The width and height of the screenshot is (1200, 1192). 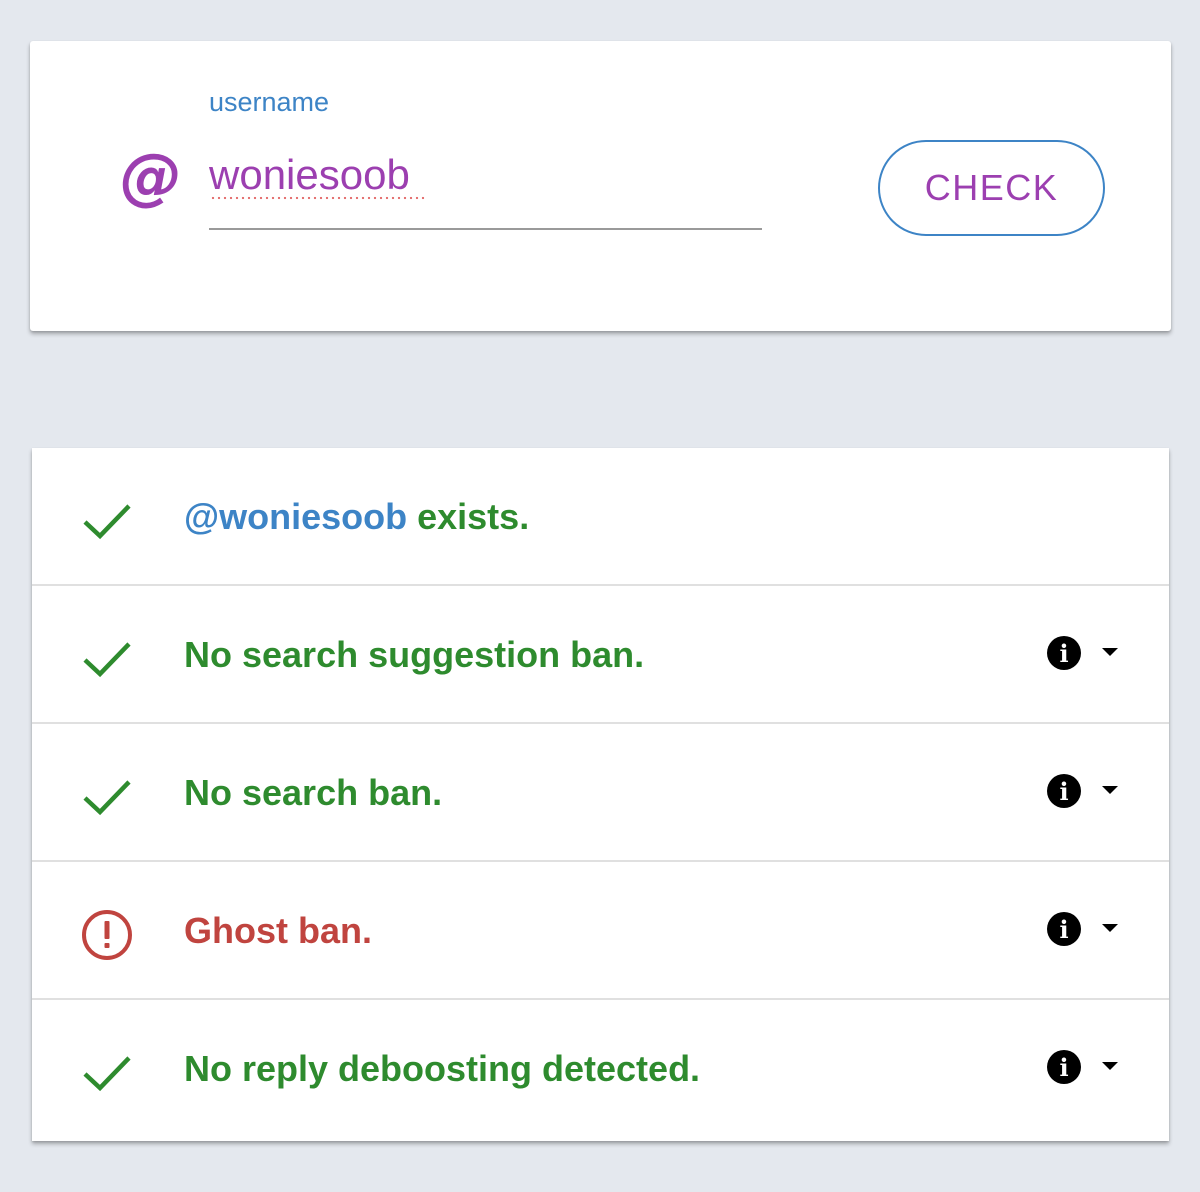 I want to click on result-row-reply-deboosting: No reply deboosting detected. i, so click(x=600, y=1069).